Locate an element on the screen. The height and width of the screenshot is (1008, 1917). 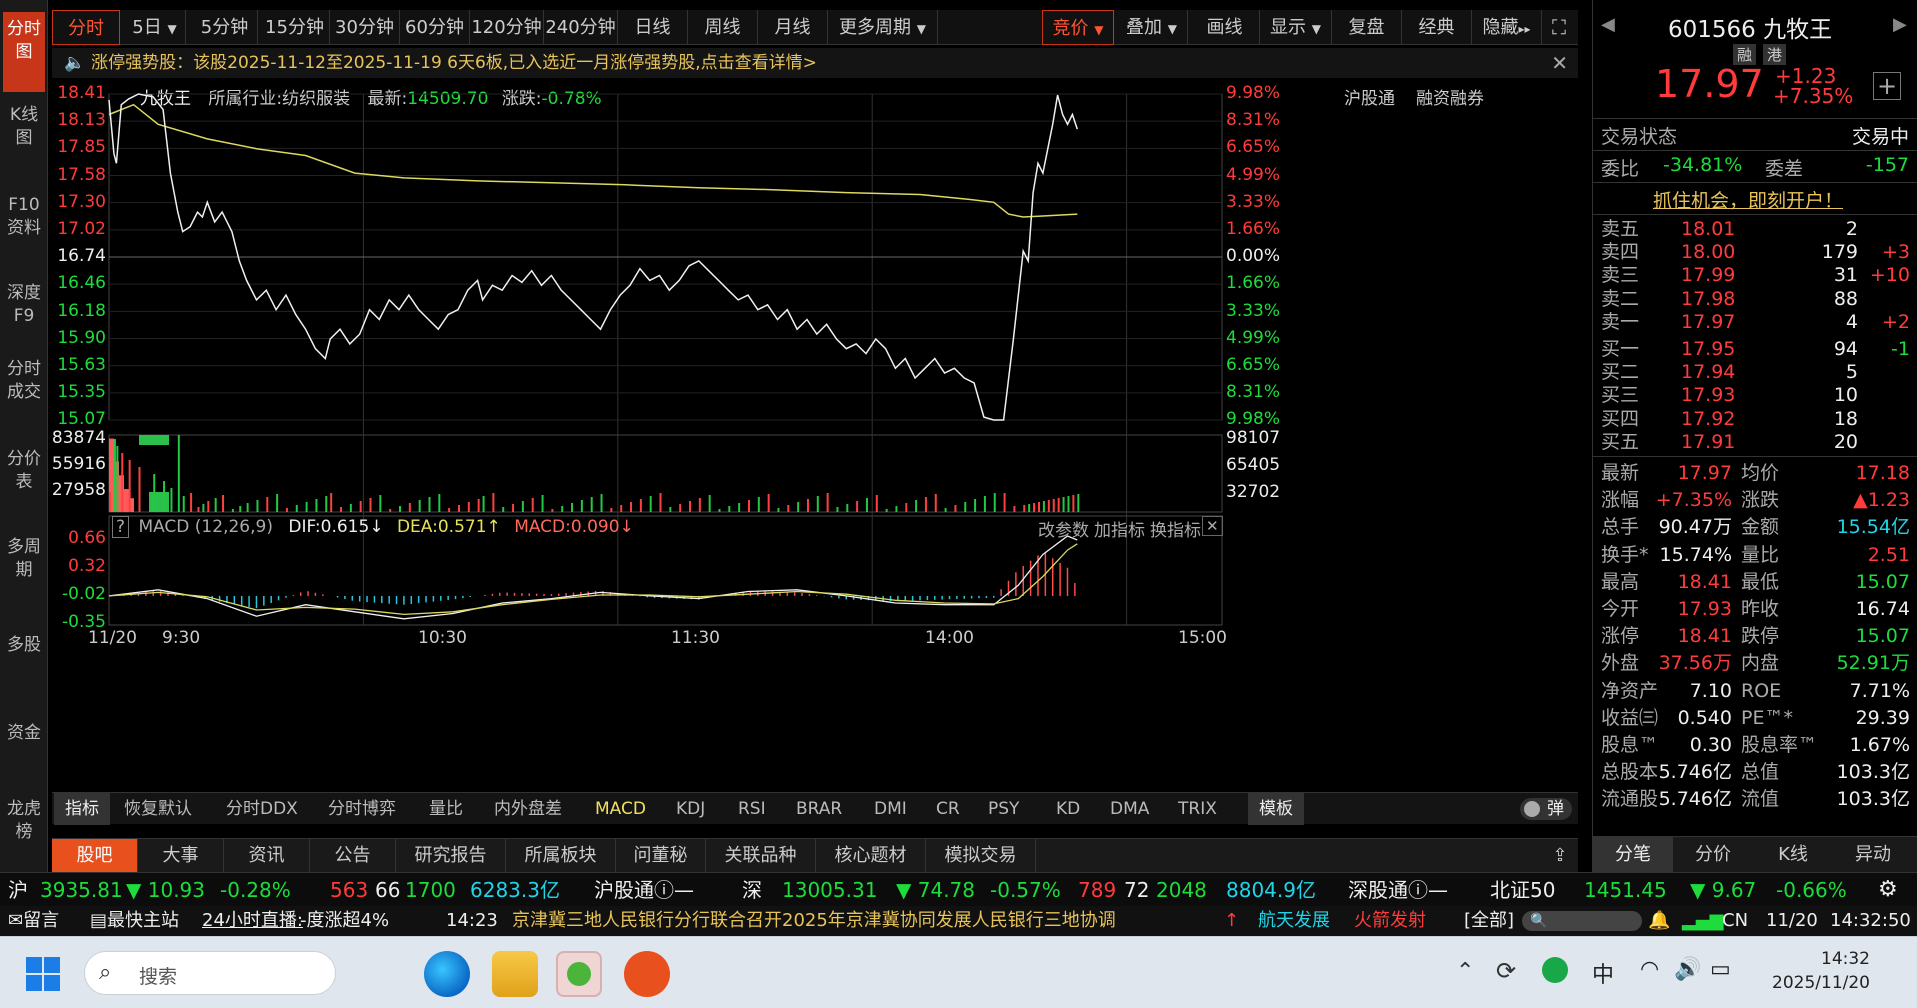
help-icon: ? is located at coordinates (121, 527).